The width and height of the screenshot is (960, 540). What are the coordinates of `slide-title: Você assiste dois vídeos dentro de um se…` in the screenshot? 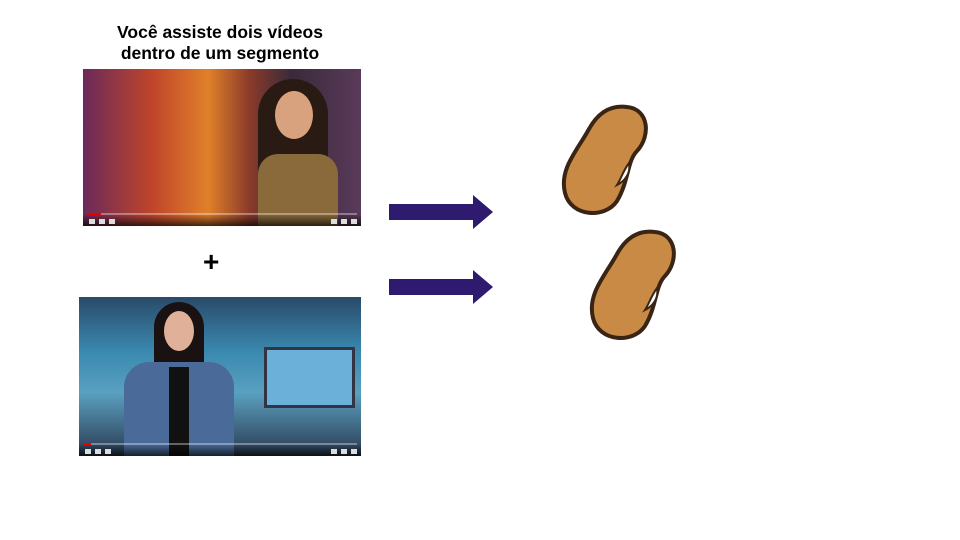 It's located at (220, 42).